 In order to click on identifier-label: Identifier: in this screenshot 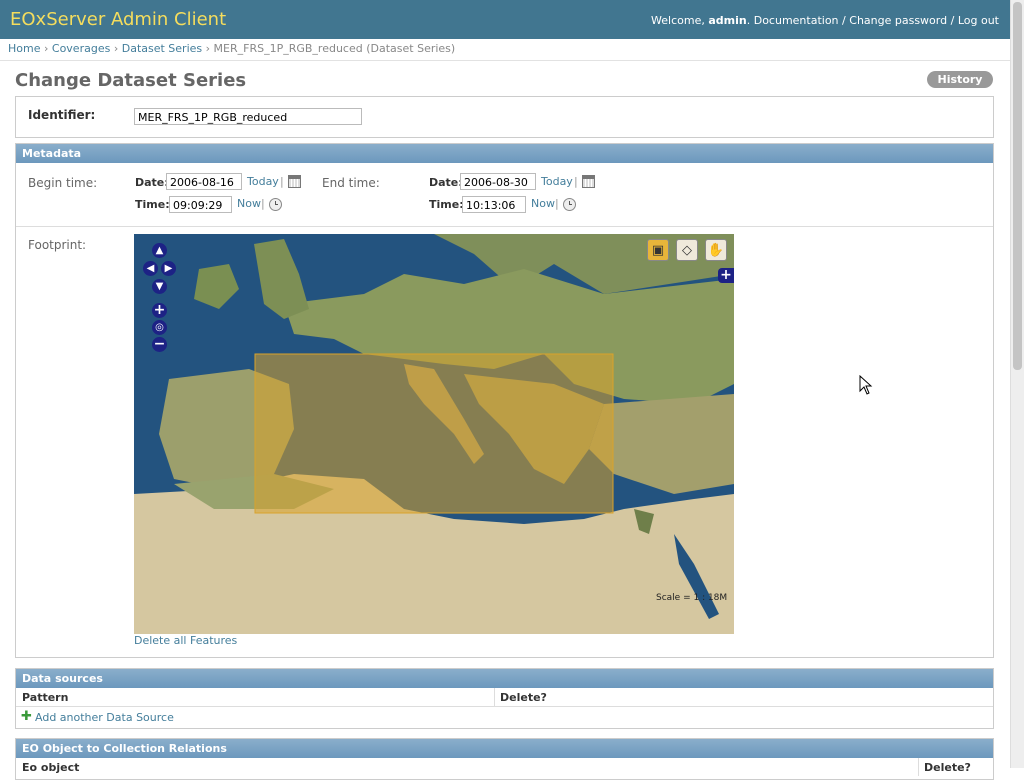, I will do `click(62, 115)`.